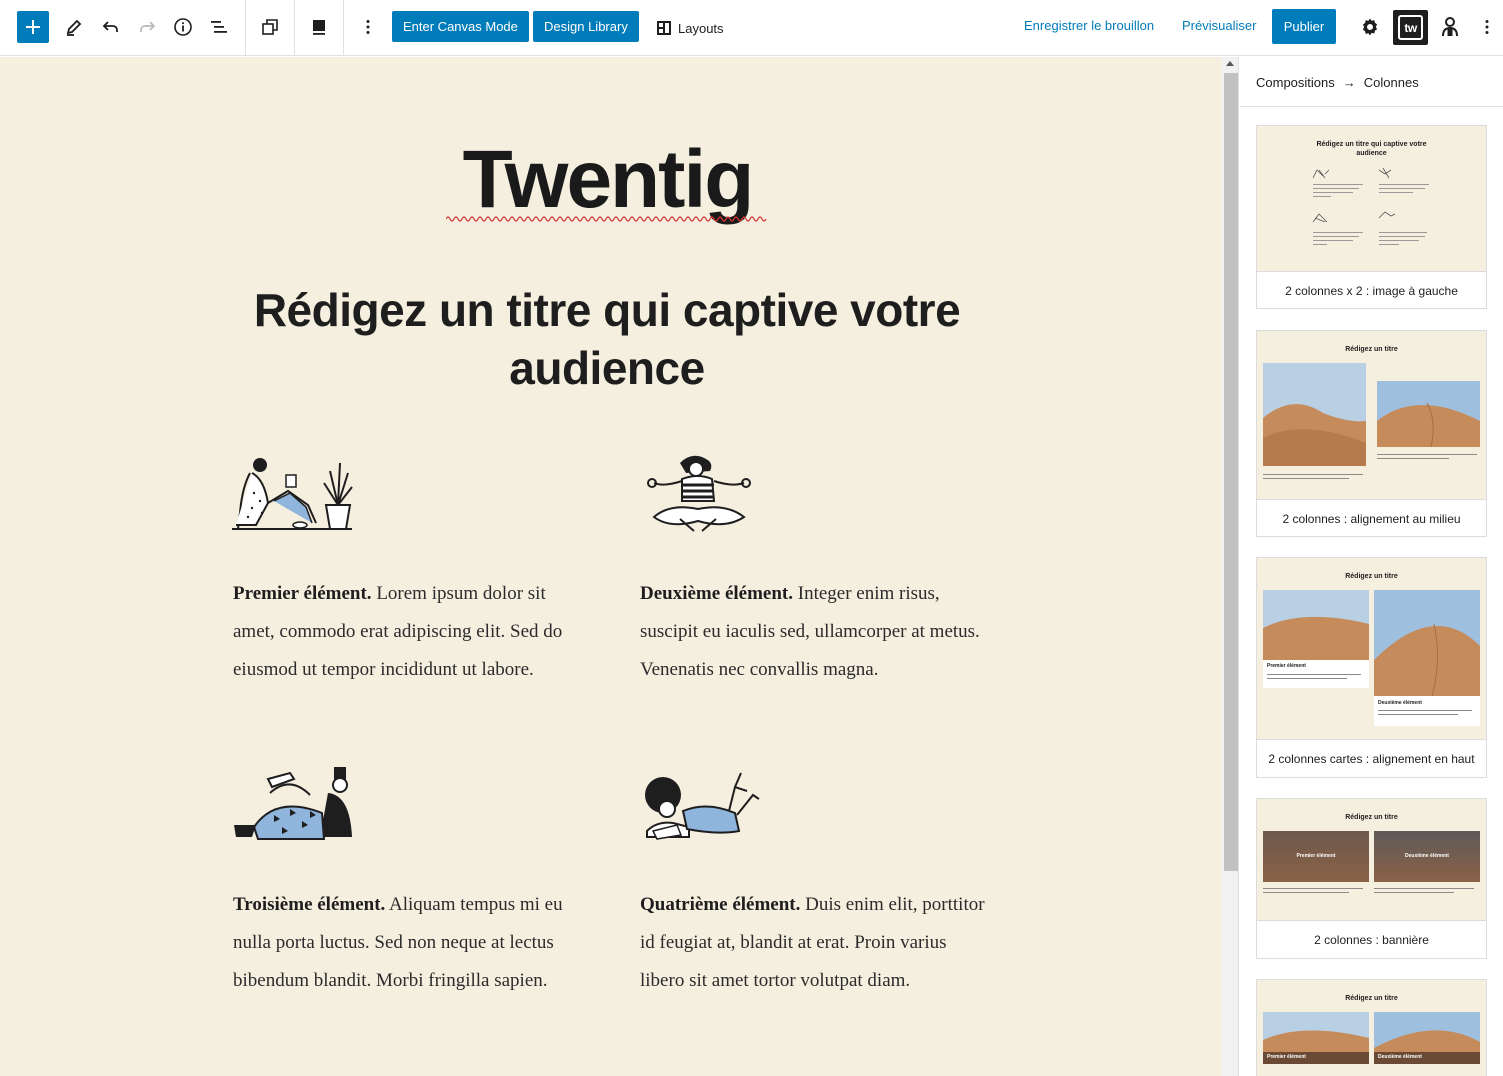  I want to click on pattern-preview-grid, so click(1370, 206).